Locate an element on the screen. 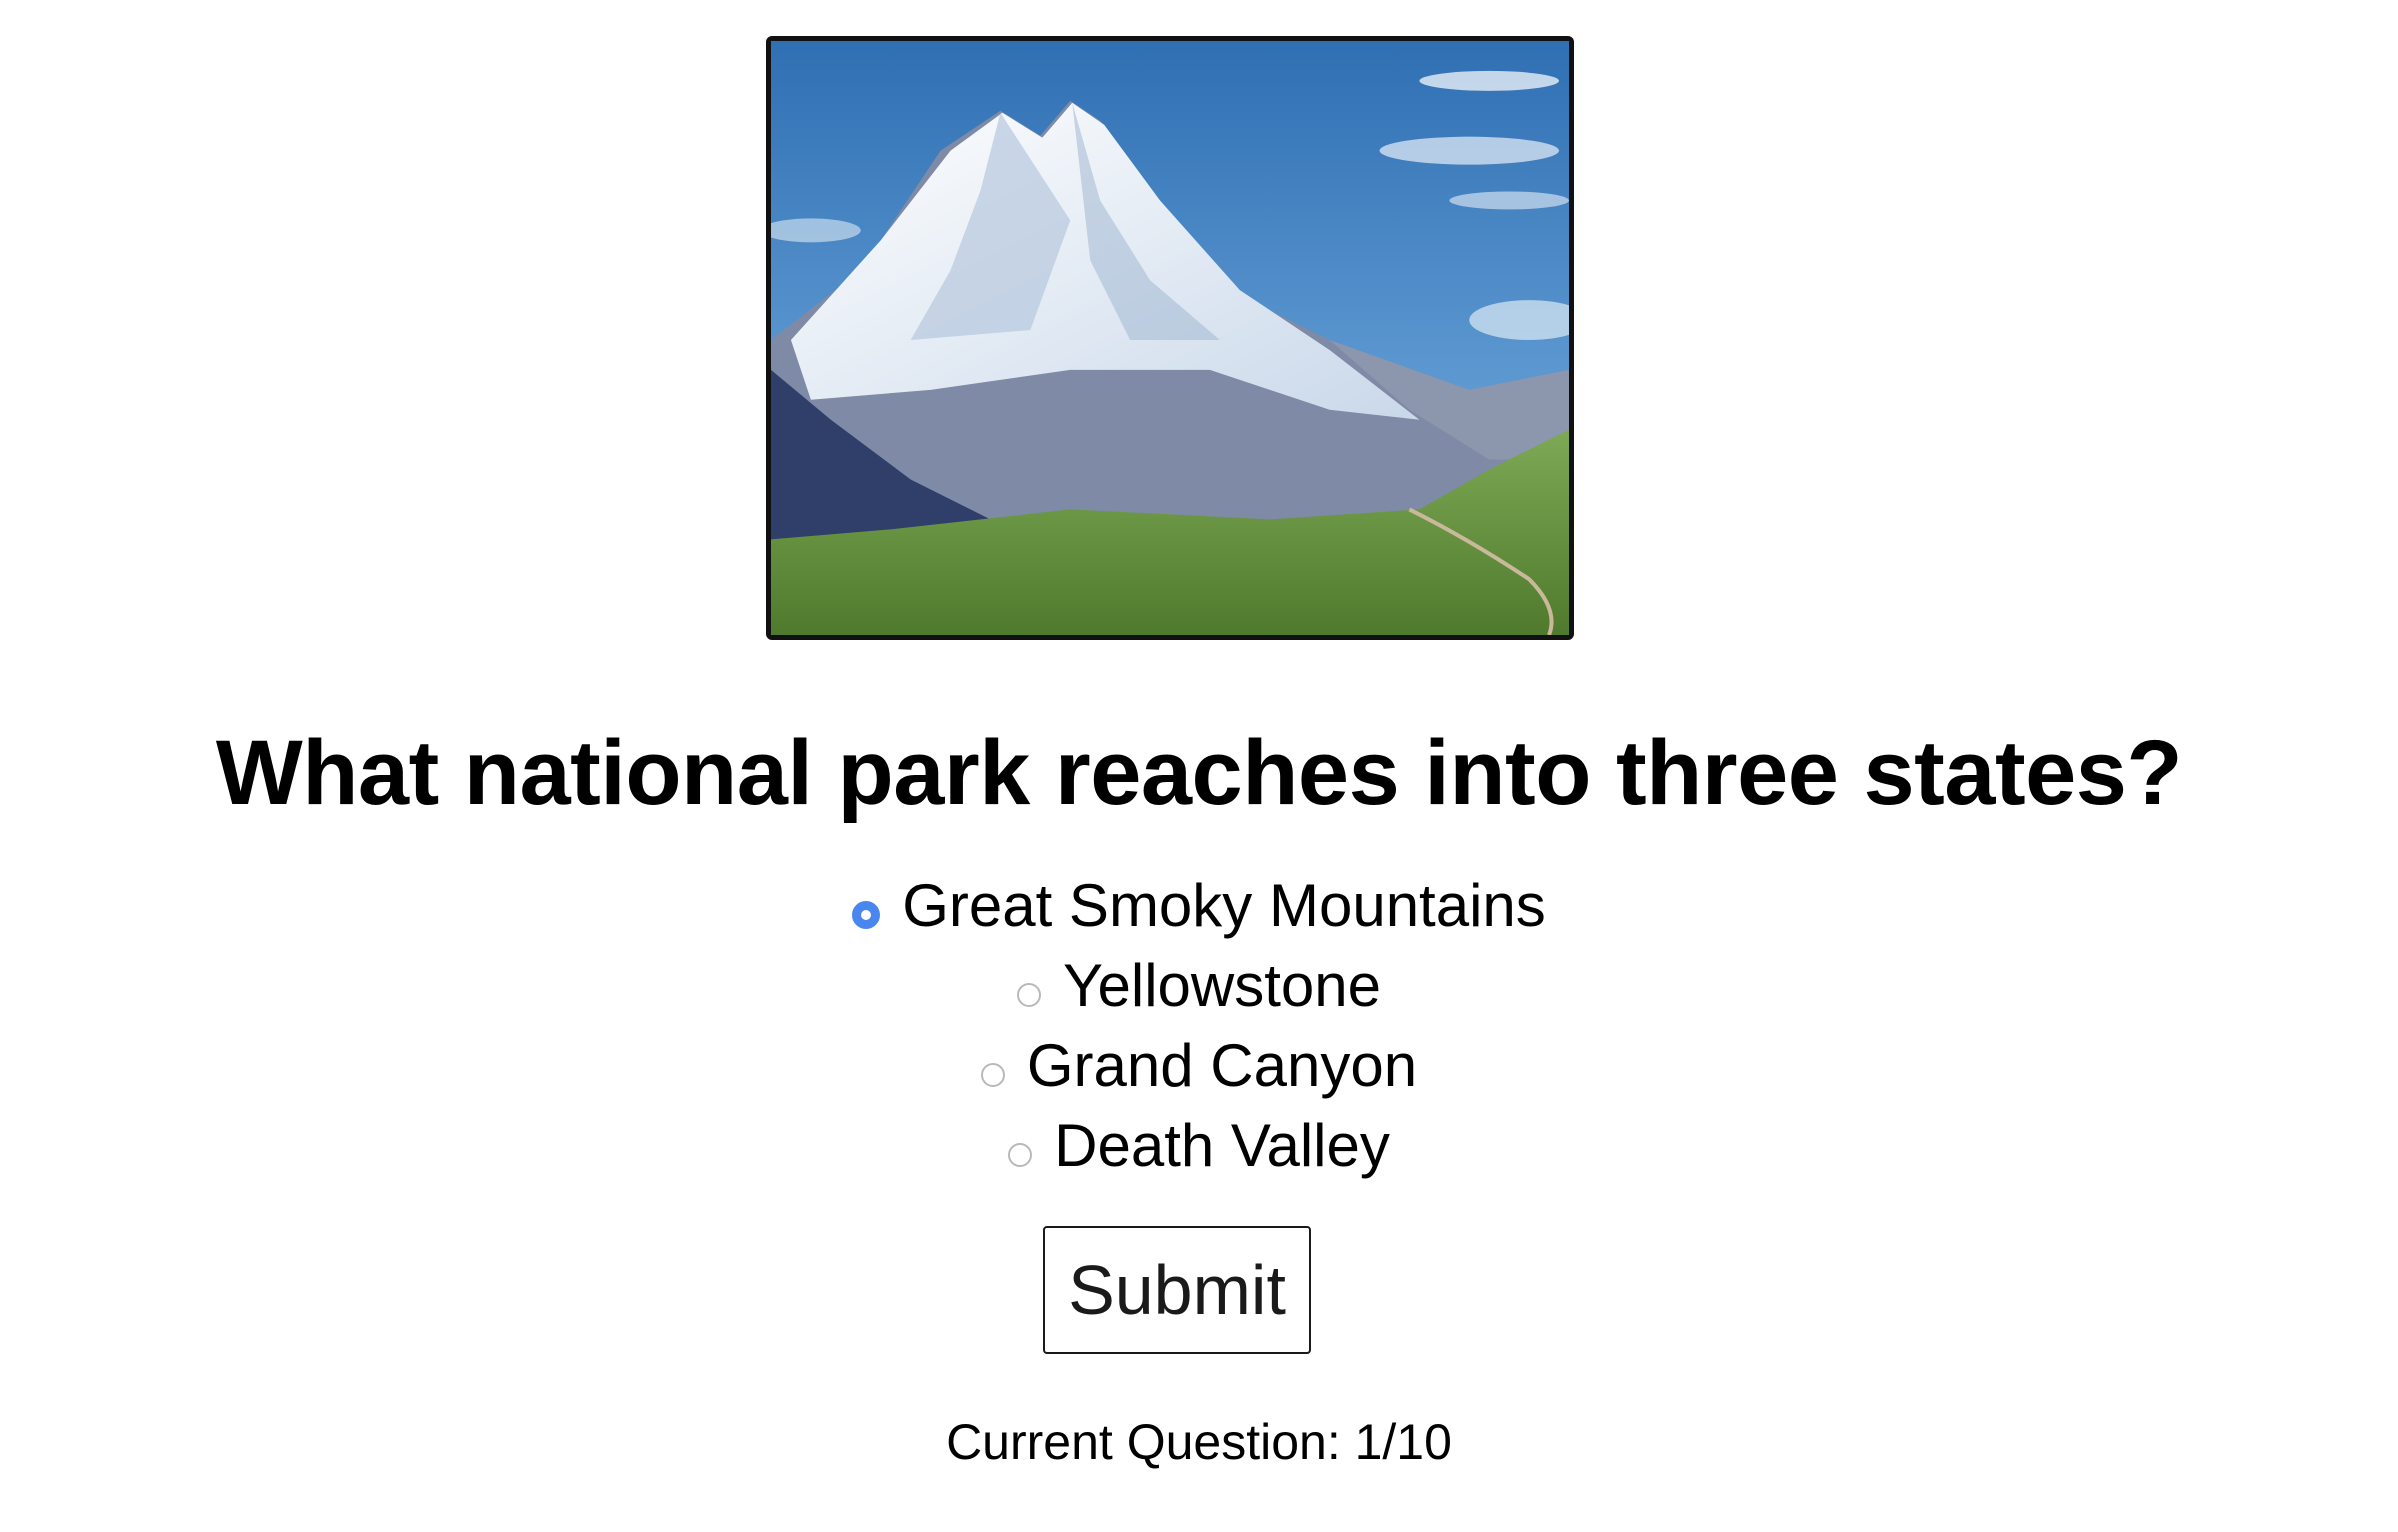 Image resolution: width=2398 pixels, height=1532 pixels. option-death-valley: Death Valley is located at coordinates (1199, 1146).